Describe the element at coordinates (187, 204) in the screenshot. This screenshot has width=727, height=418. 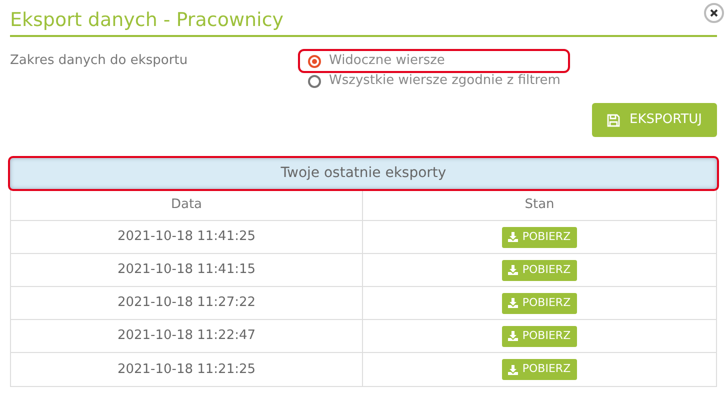
I see `column-header: Data` at that location.